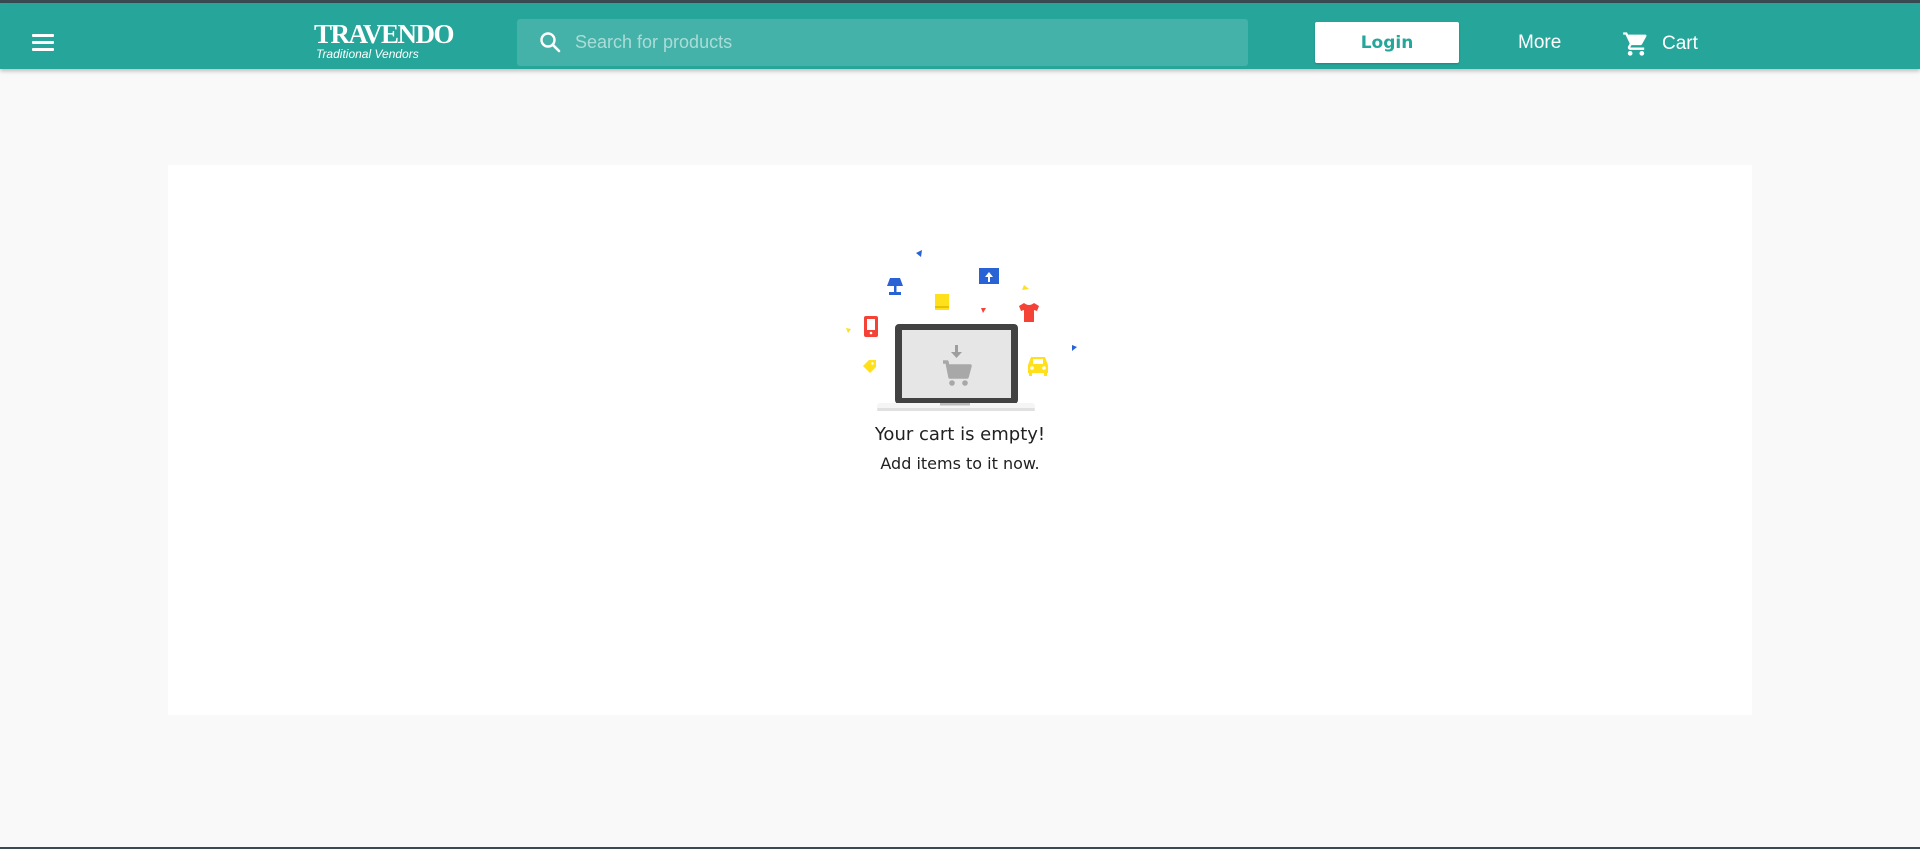 This screenshot has width=1920, height=849. Describe the element at coordinates (942, 302) in the screenshot. I see `book-icon` at that location.